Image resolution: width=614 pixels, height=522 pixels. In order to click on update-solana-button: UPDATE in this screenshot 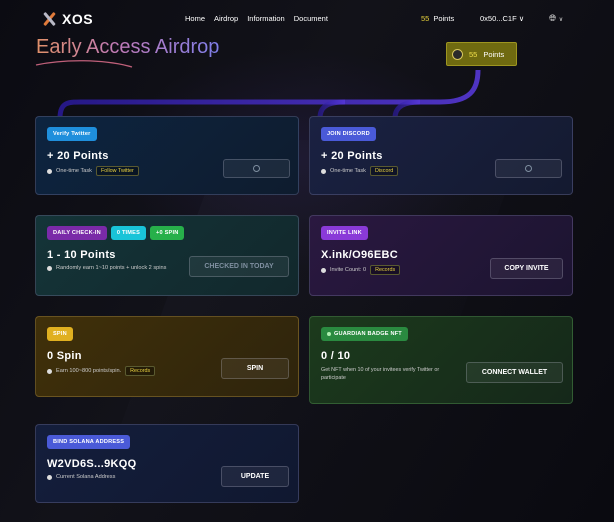, I will do `click(255, 476)`.